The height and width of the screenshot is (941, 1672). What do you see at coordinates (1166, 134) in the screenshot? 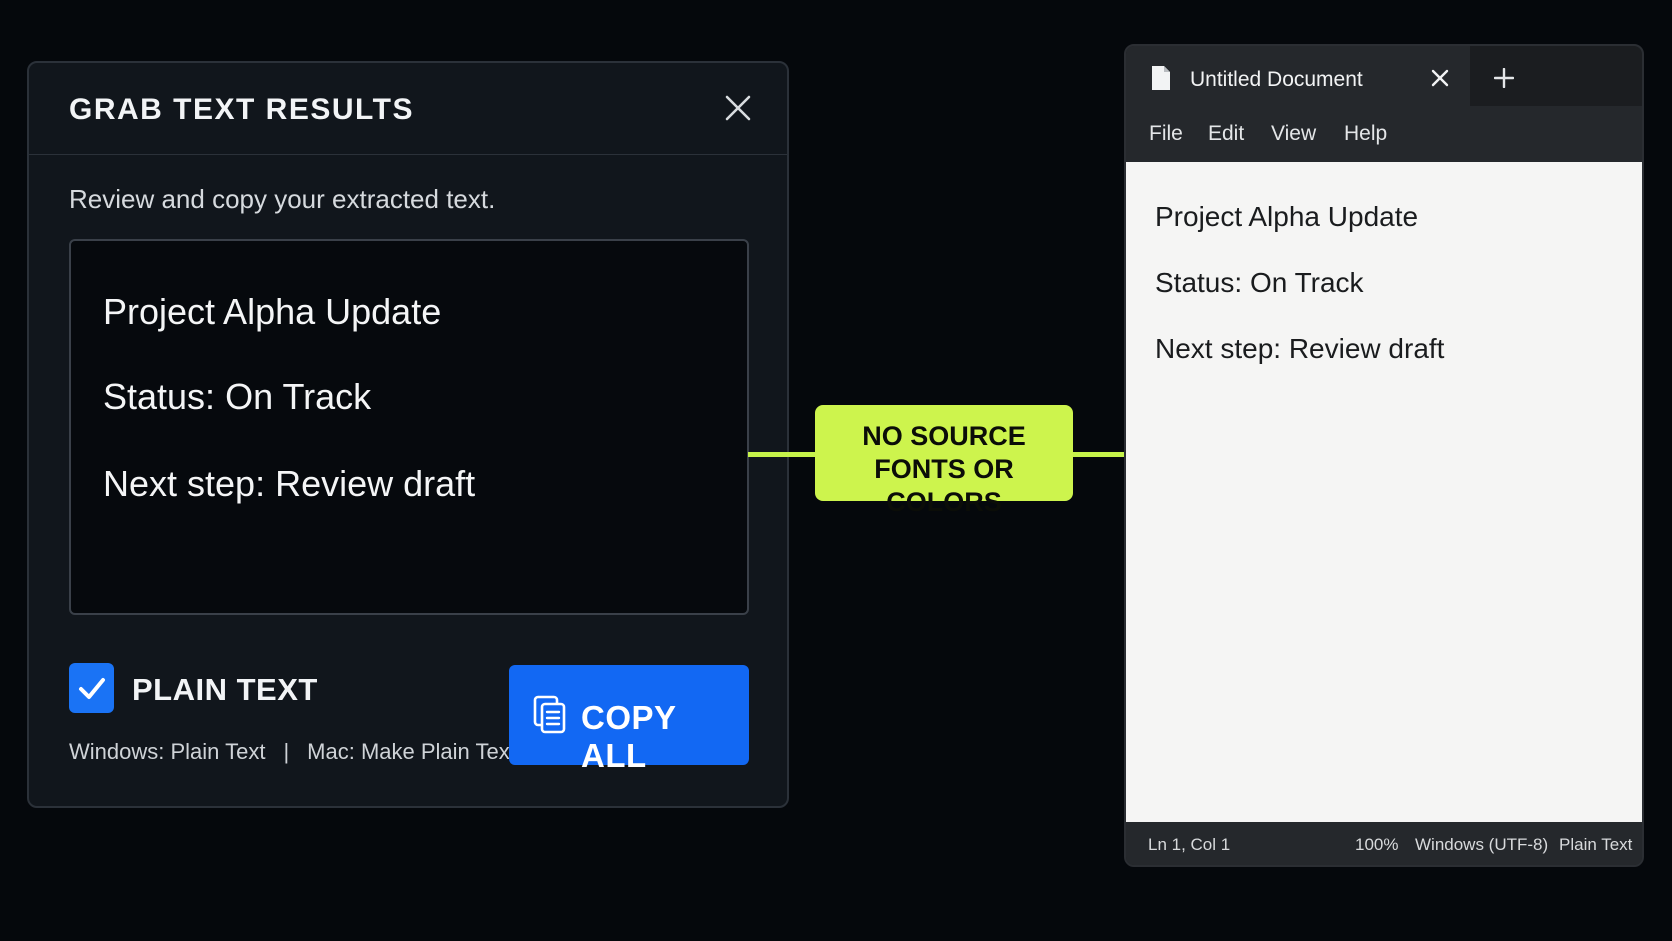
I see `menu-file: File` at bounding box center [1166, 134].